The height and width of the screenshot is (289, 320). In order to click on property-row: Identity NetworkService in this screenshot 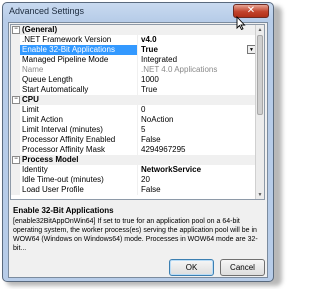, I will do `click(133, 170)`.